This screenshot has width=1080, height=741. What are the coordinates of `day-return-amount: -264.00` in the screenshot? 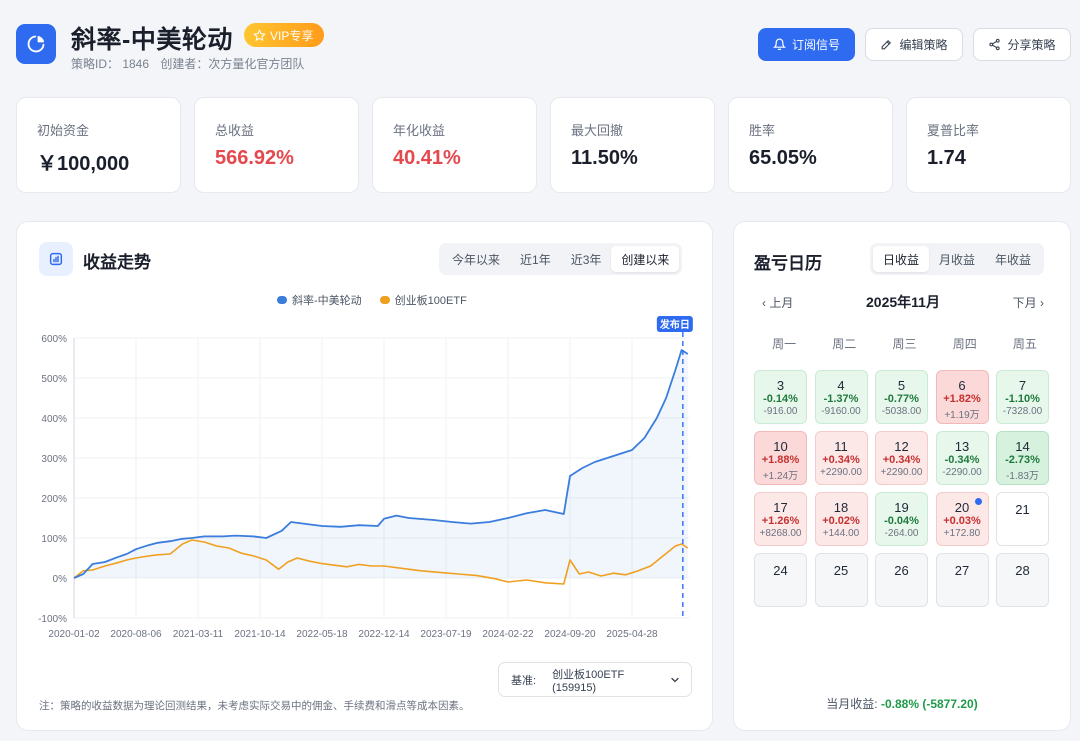 It's located at (901, 533).